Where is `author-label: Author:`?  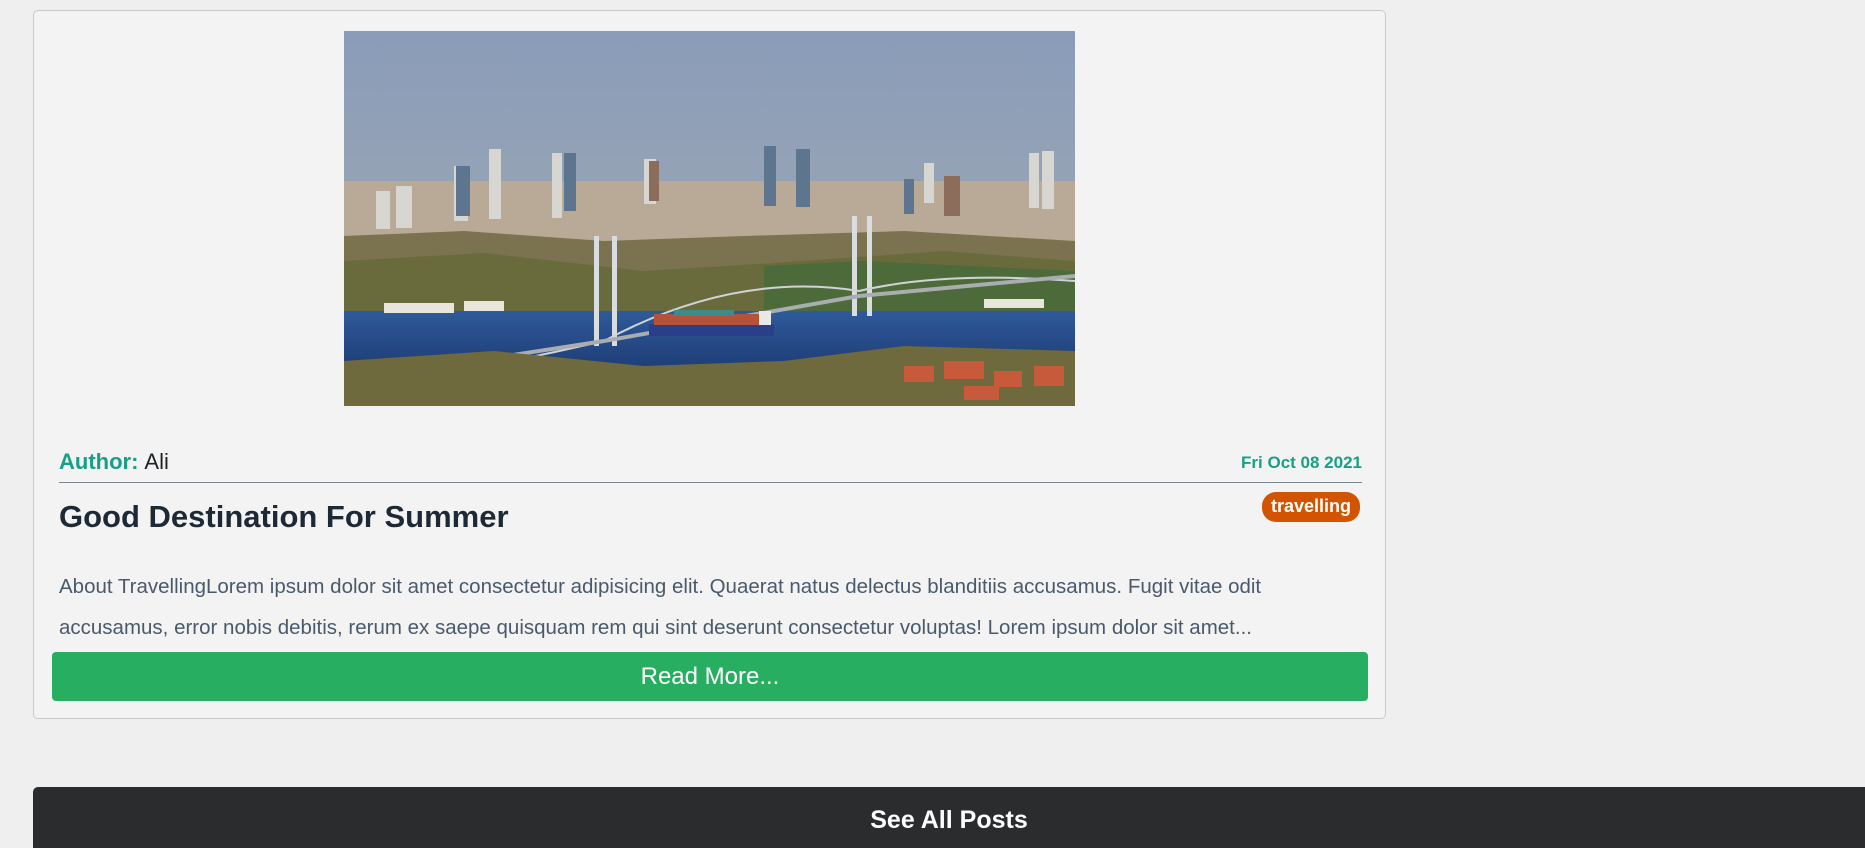
author-label: Author: is located at coordinates (99, 461).